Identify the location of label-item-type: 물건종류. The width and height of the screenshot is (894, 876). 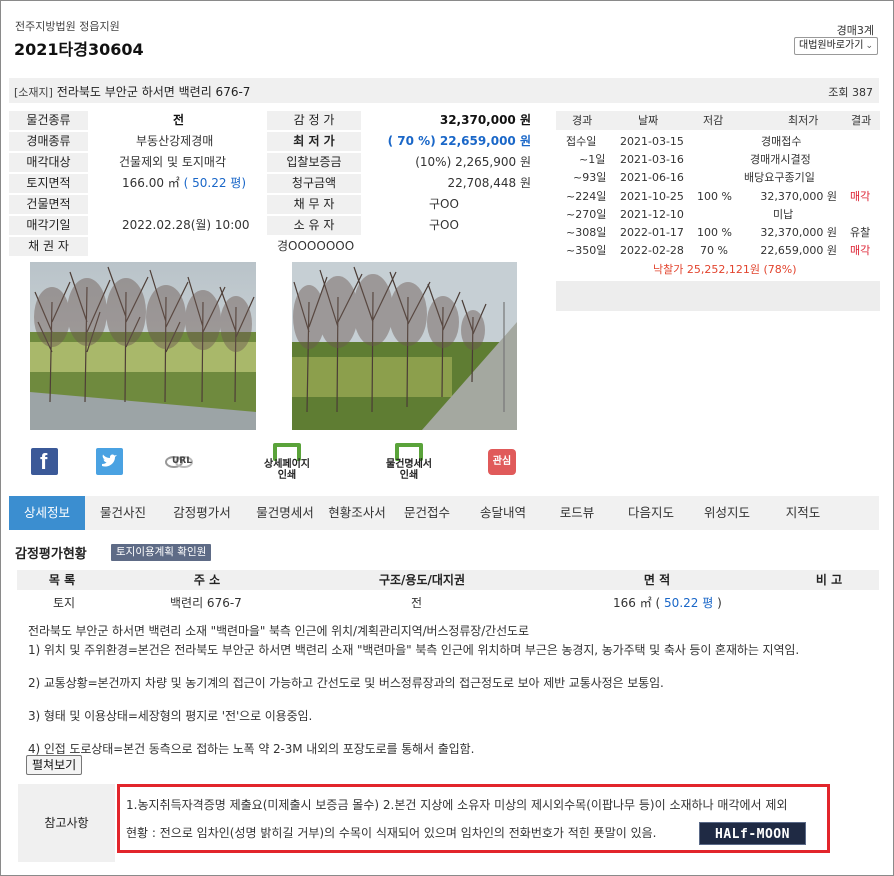
(48, 120).